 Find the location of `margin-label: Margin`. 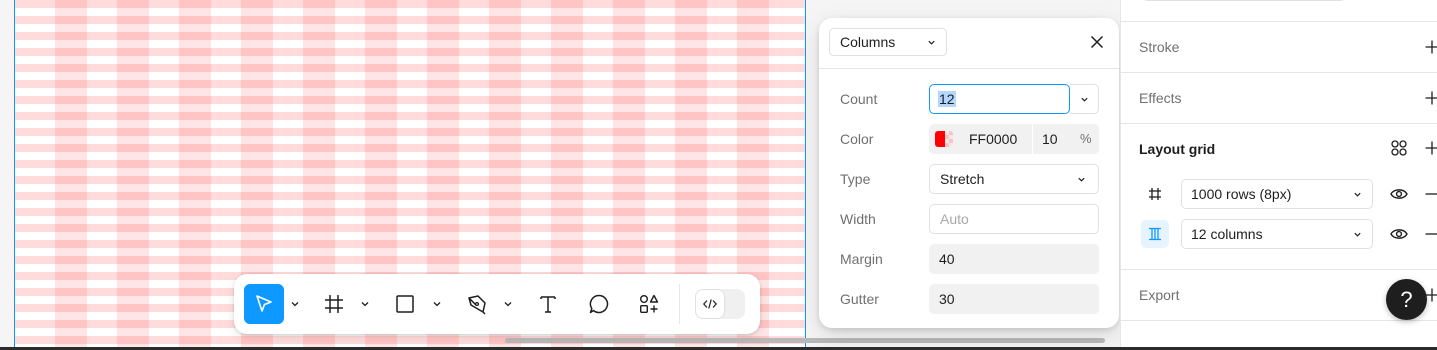

margin-label: Margin is located at coordinates (861, 259).